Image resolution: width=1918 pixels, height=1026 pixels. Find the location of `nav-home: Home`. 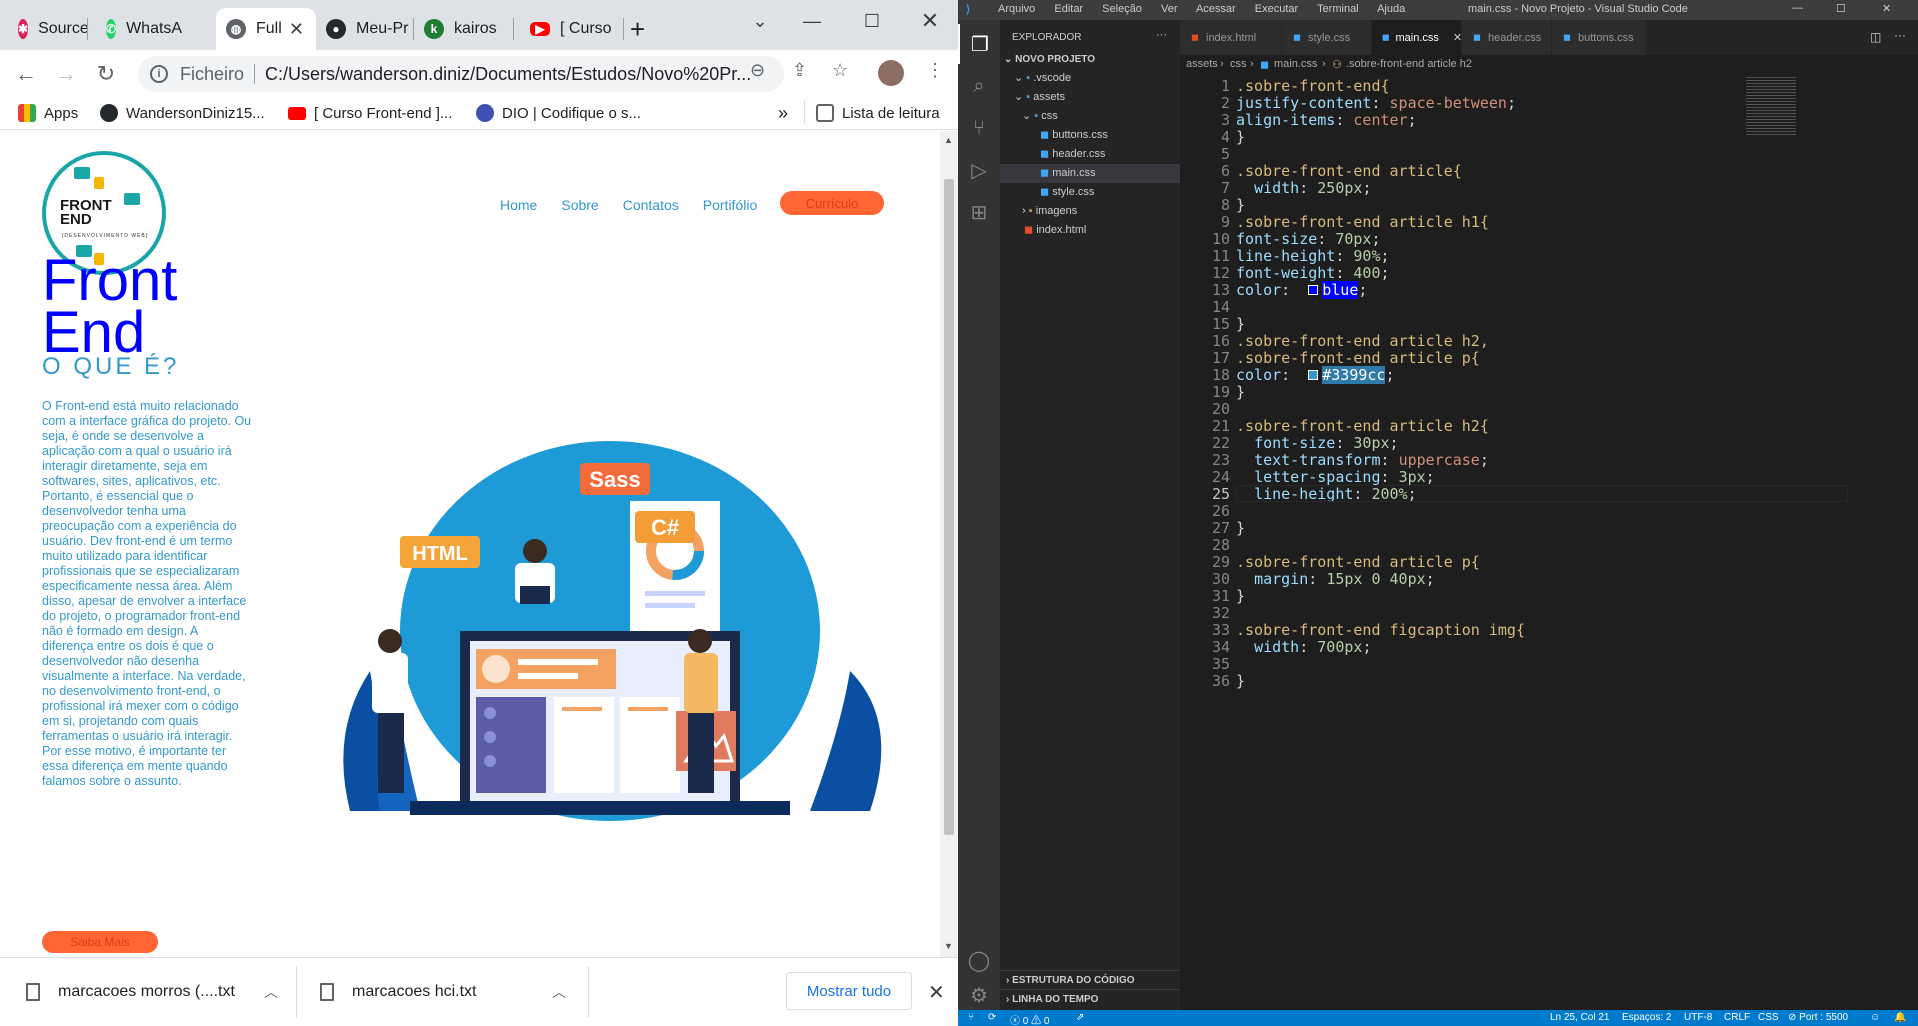

nav-home: Home is located at coordinates (518, 209).